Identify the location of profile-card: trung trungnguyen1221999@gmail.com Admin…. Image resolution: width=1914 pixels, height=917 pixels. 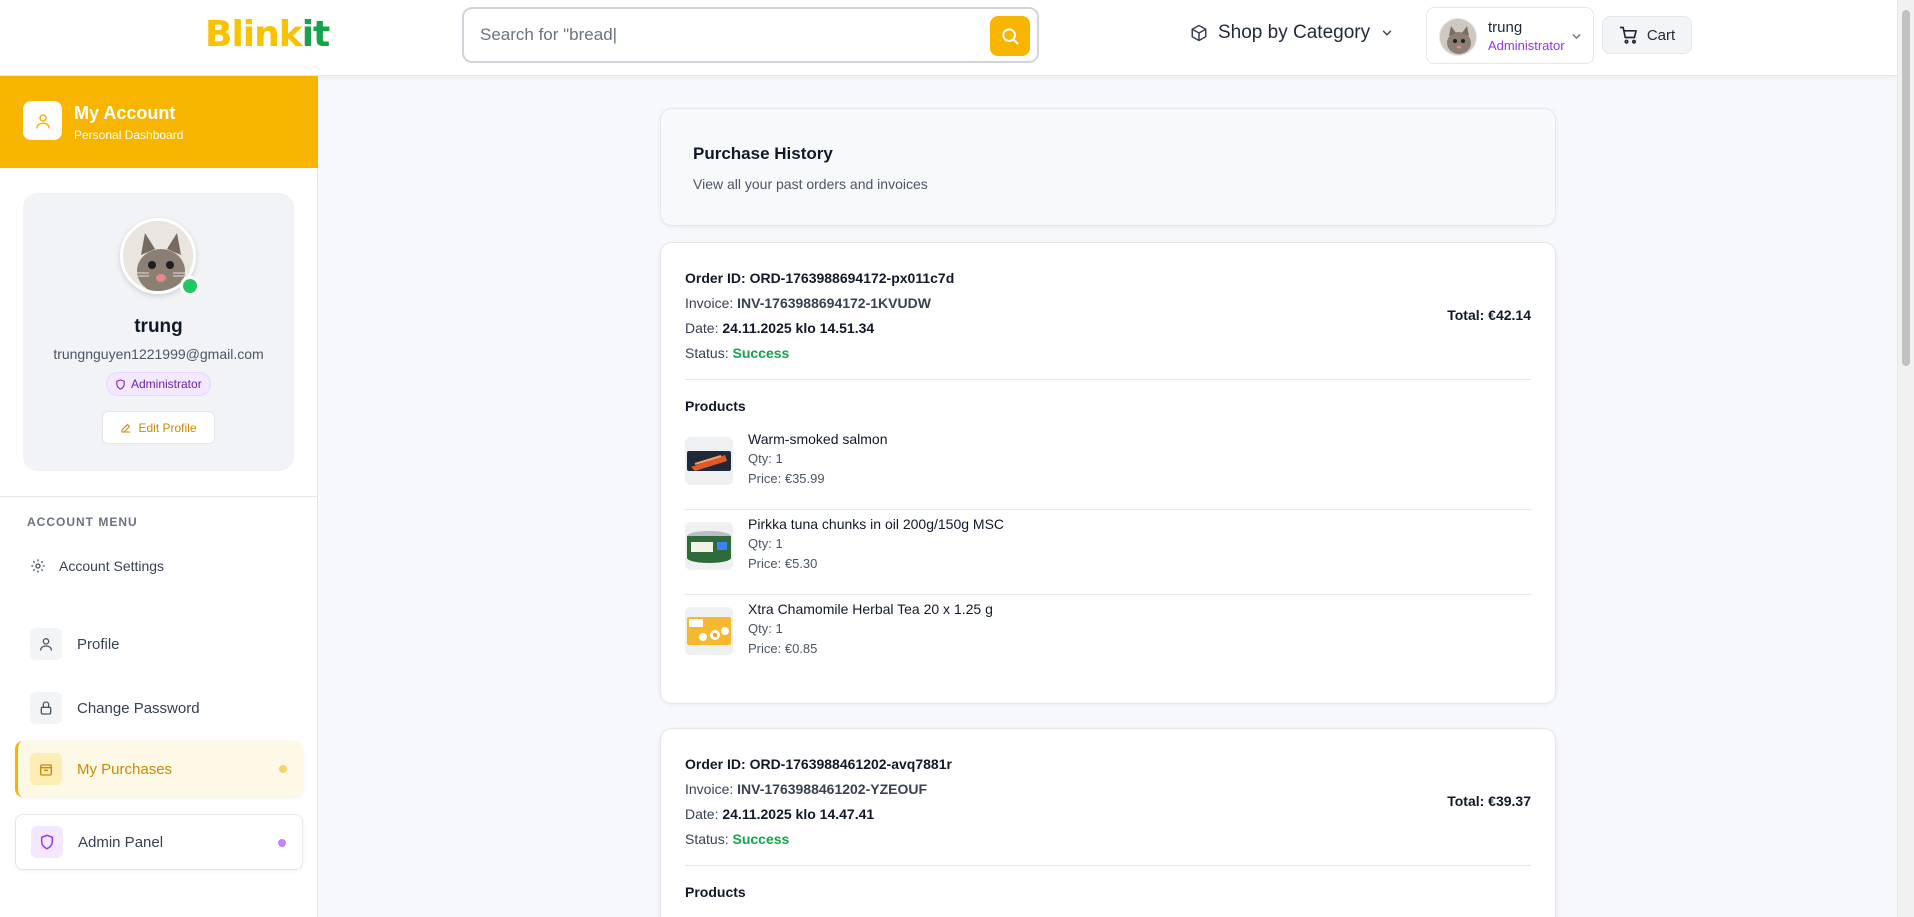
(158, 332).